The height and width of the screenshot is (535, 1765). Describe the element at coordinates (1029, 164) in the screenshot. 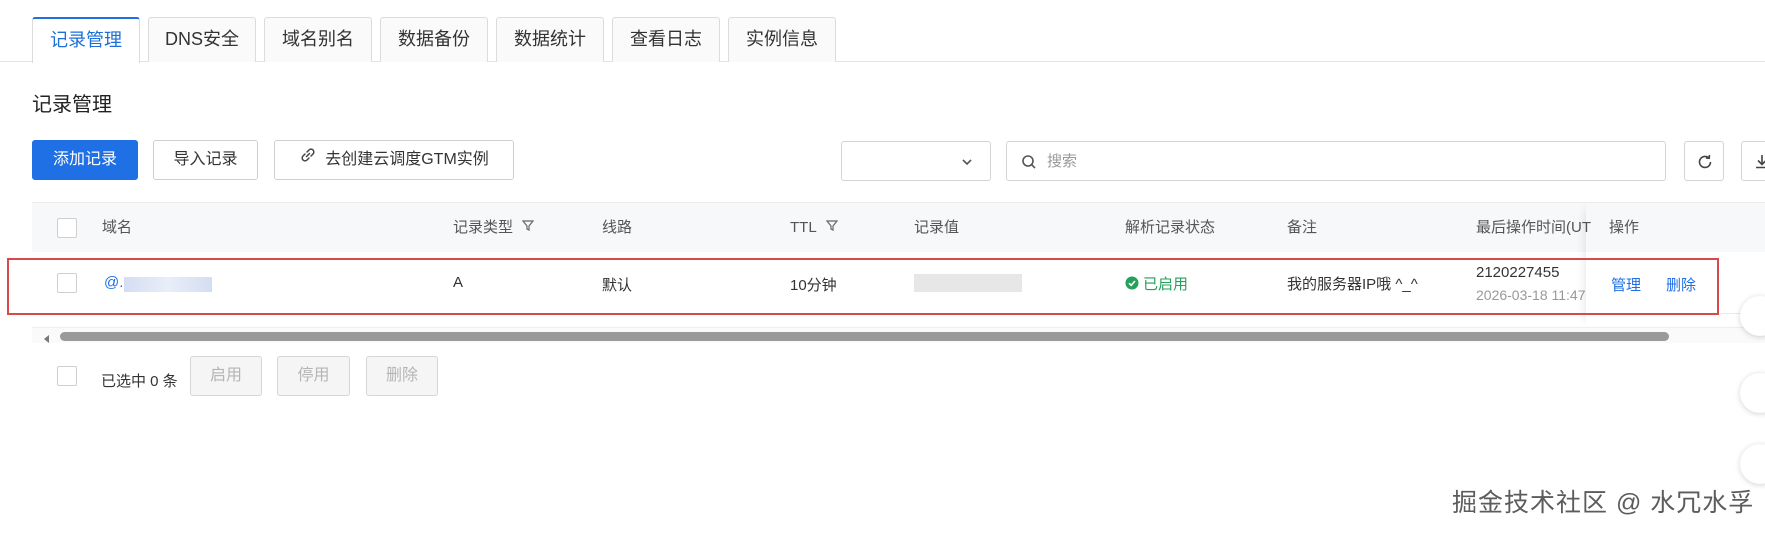

I see `search-icon` at that location.